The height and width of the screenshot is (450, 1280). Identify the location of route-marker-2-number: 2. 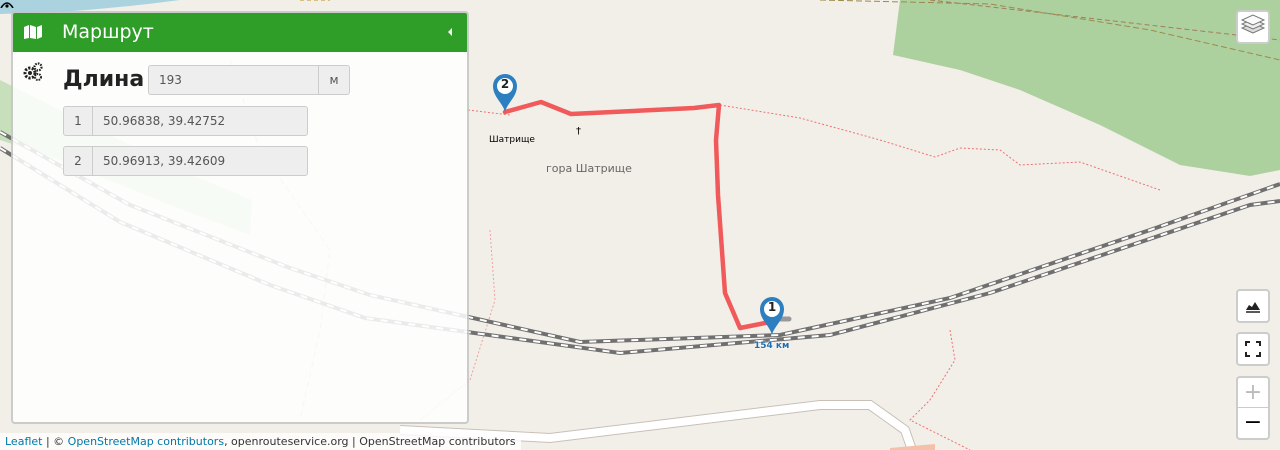
(505, 84).